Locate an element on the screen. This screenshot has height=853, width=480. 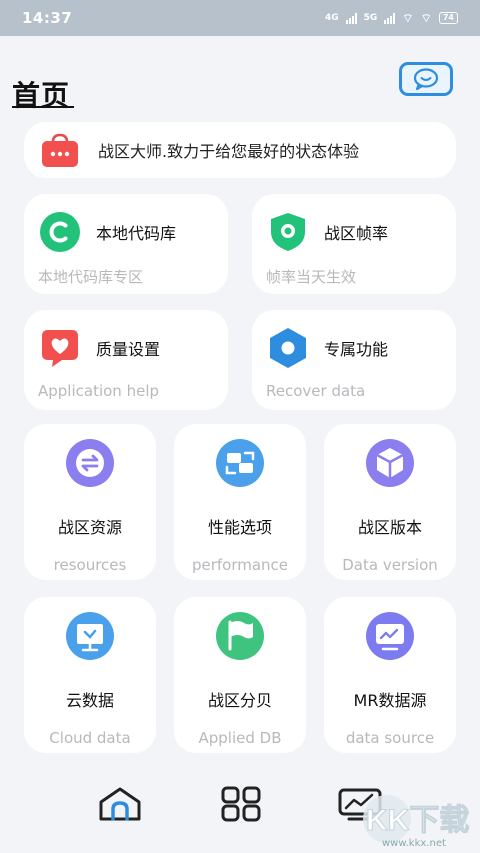
home-icon is located at coordinates (120, 804).